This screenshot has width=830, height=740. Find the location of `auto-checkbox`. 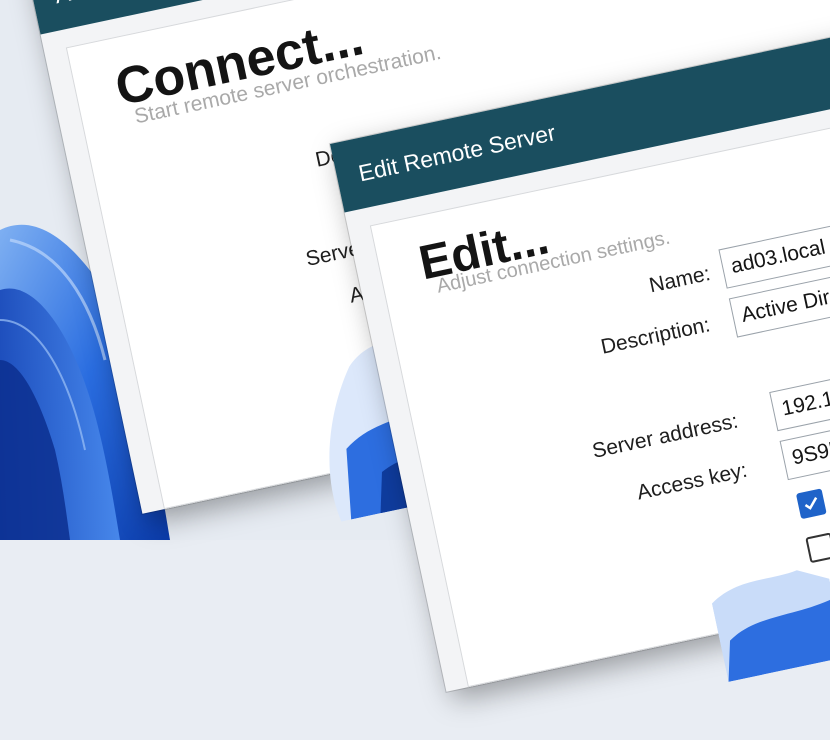

auto-checkbox is located at coordinates (811, 504).